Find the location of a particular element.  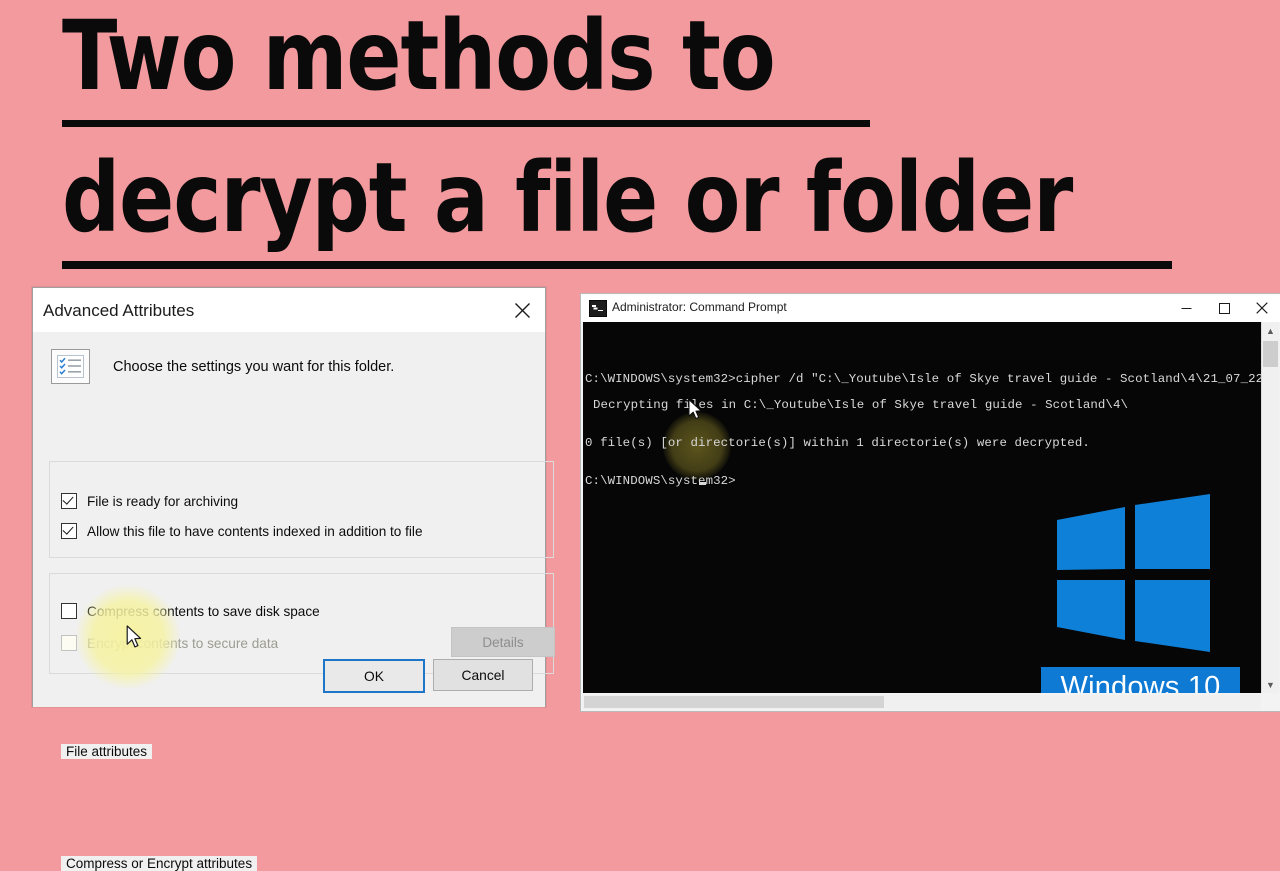

windows-version-label: Windows 10 is located at coordinates (1140, 682).